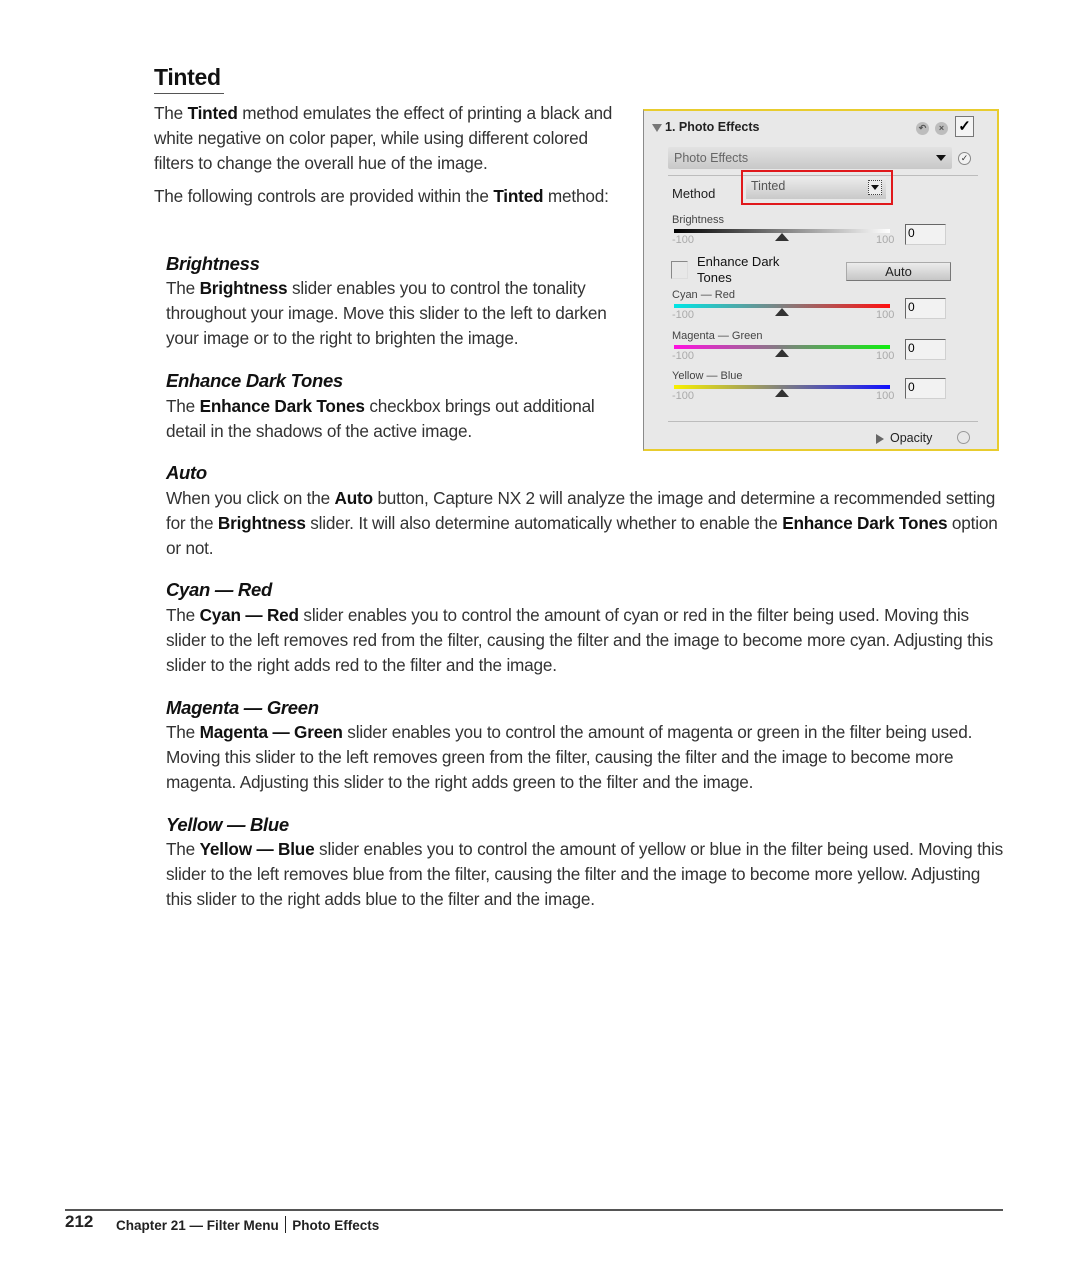  I want to click on enhance-dark-tones-label: Enhance Dark Tones, so click(738, 269).